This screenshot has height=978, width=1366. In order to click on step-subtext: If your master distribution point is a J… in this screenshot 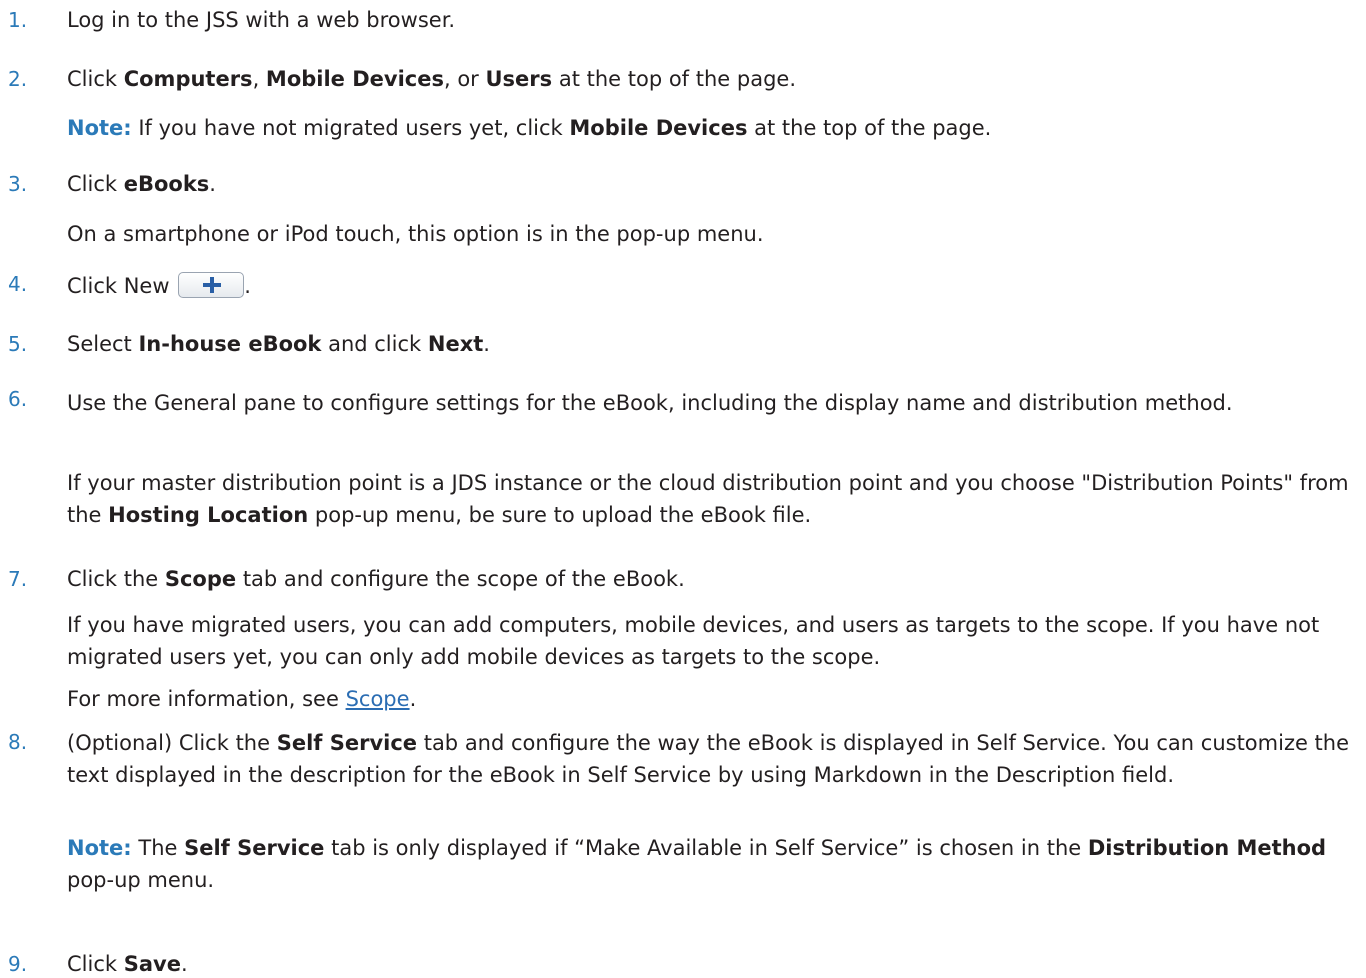, I will do `click(708, 499)`.